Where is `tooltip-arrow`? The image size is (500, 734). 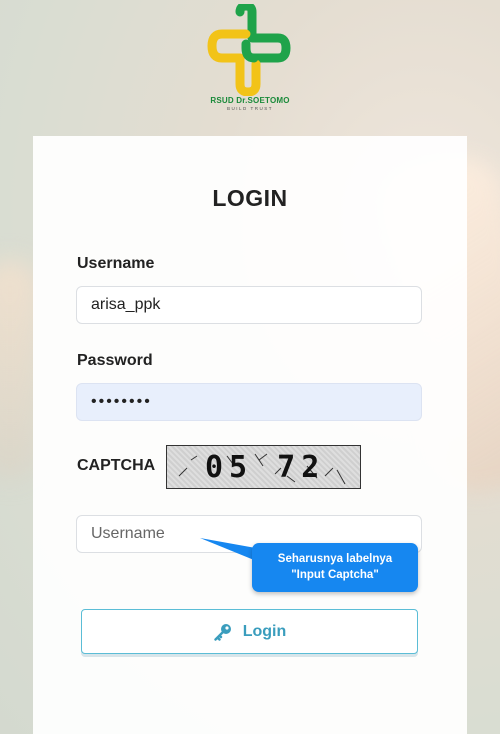 tooltip-arrow is located at coordinates (228, 549).